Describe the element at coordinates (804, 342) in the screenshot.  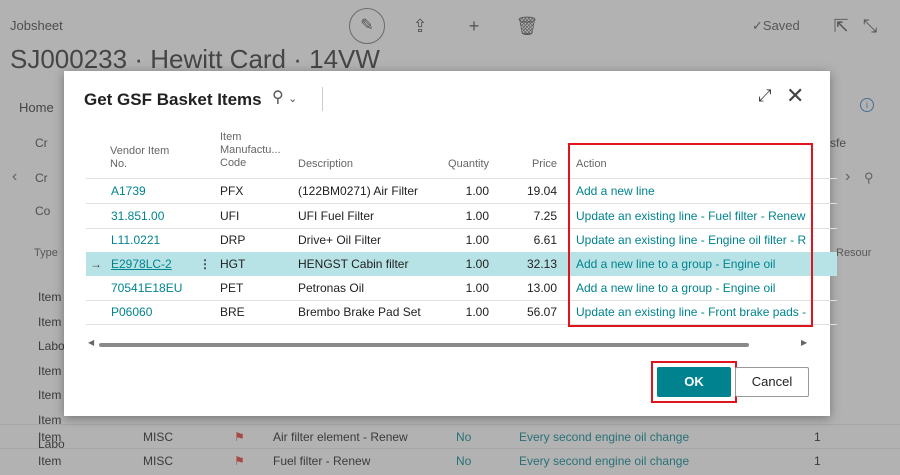
I see `scroll-right-arrow-icon: ▶` at that location.